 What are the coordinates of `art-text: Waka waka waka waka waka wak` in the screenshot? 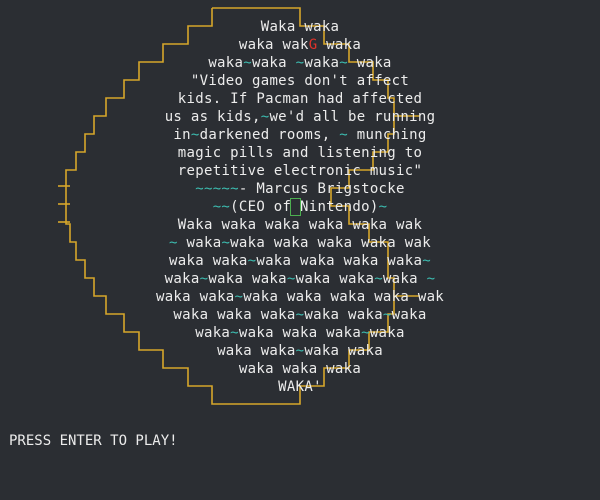 It's located at (300, 225).